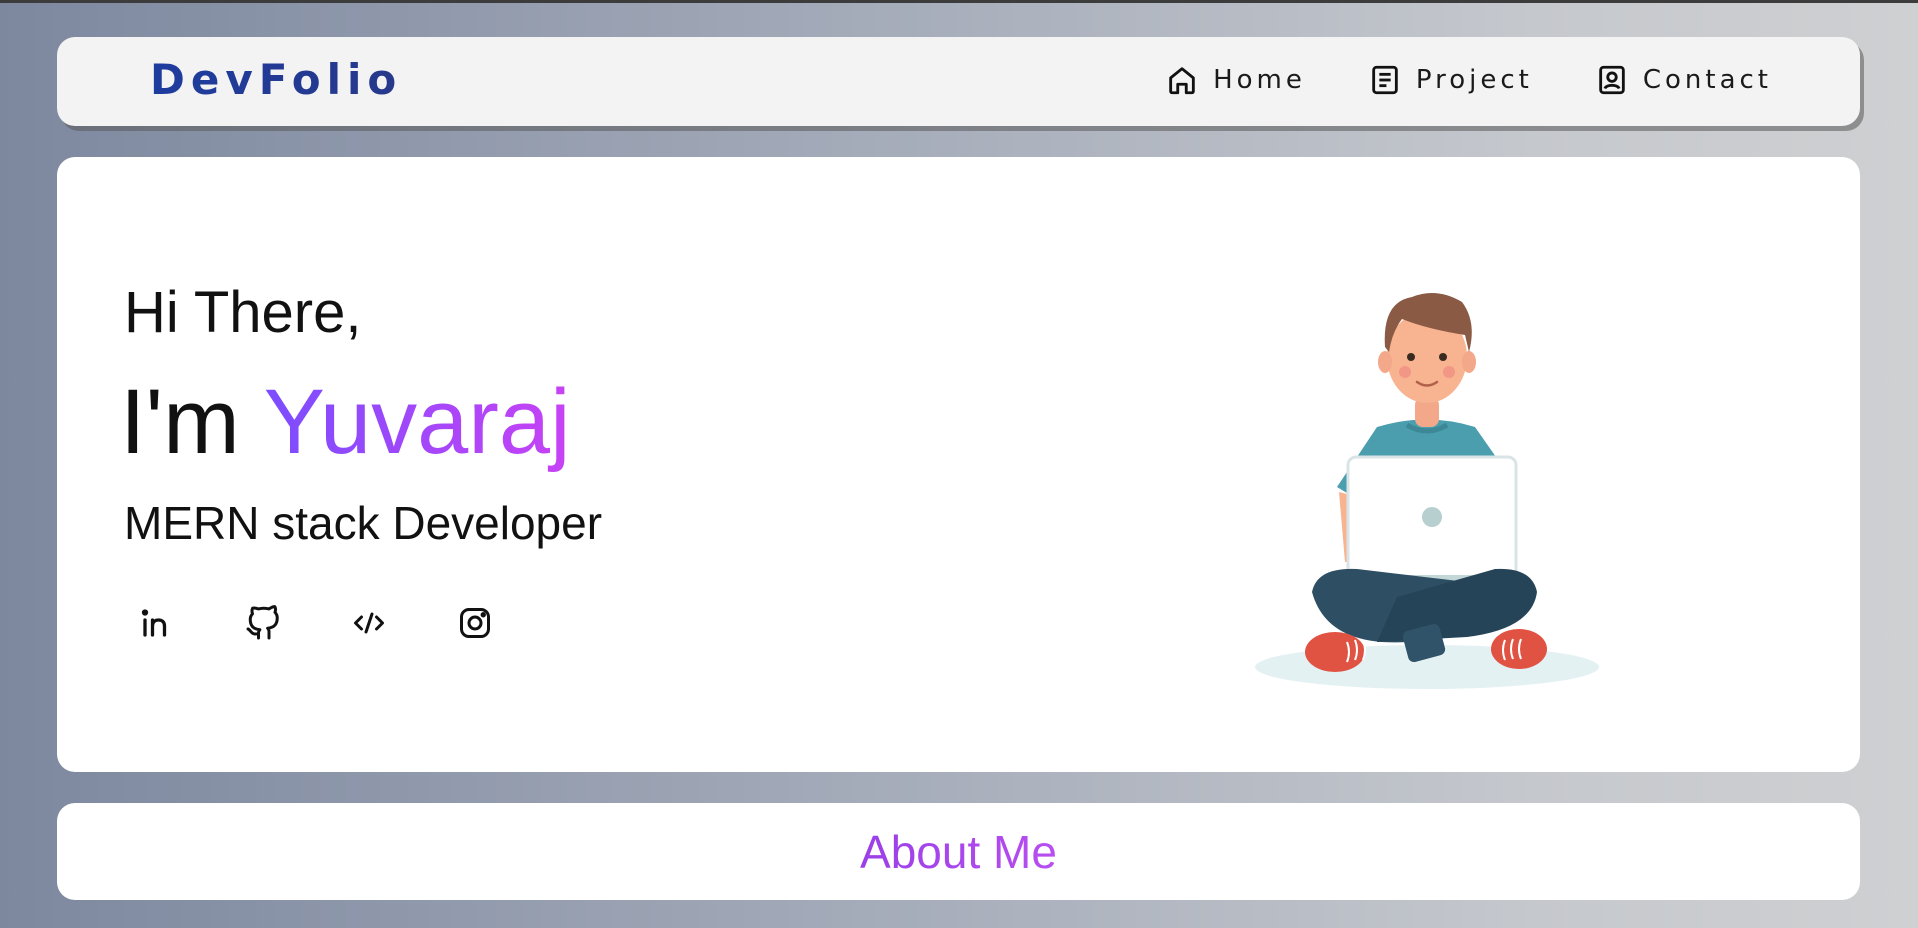 The height and width of the screenshot is (928, 1918). Describe the element at coordinates (1259, 80) in the screenshot. I see `nav-label-home: Home` at that location.